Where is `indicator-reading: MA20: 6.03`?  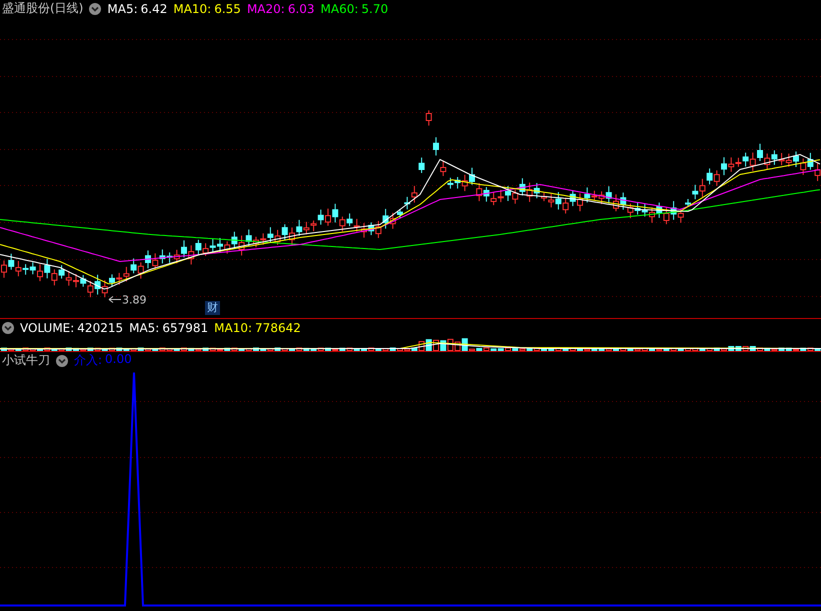
indicator-reading: MA20: 6.03 is located at coordinates (280, 9).